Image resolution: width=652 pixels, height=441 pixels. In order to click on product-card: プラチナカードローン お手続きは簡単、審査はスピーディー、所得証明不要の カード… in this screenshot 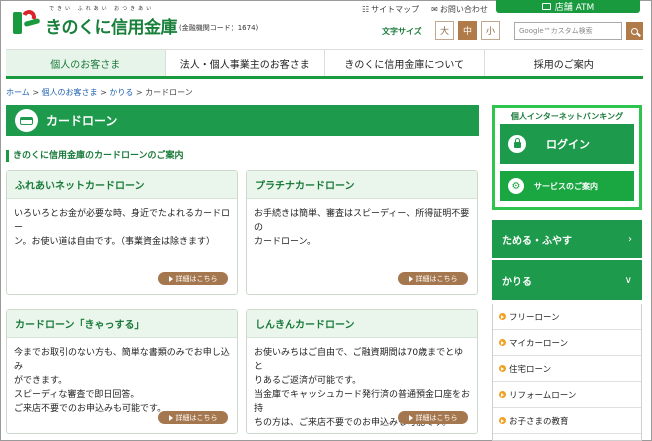, I will do `click(362, 232)`.